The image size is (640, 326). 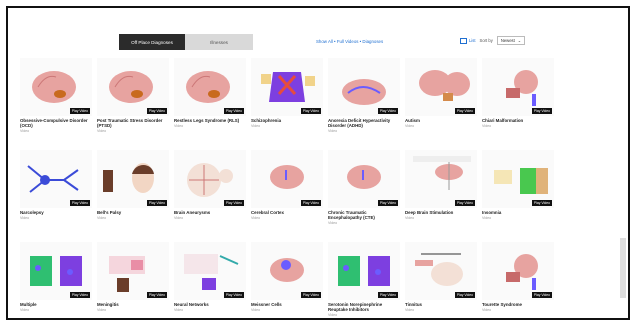 I want to click on video-card: Play Video Narcolepsy Video, so click(x=56, y=190).